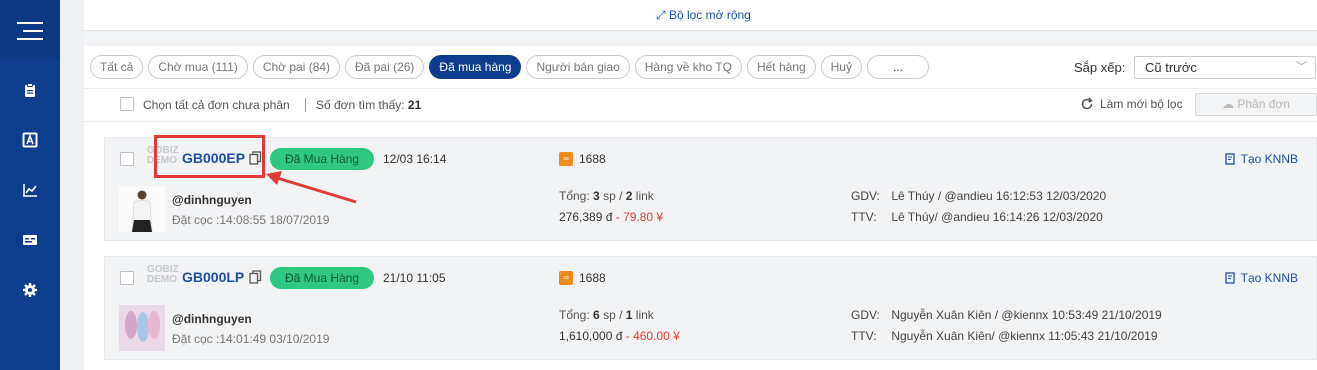  I want to click on order-amount: 1,610,000 đ - 460.00 ¥, so click(619, 336).